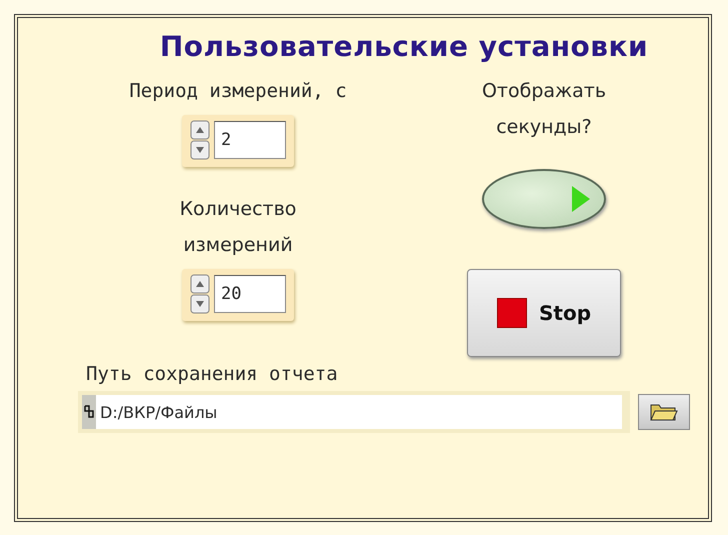 This screenshot has width=728, height=535. Describe the element at coordinates (250, 294) in the screenshot. I see `numeric-field: 20` at that location.